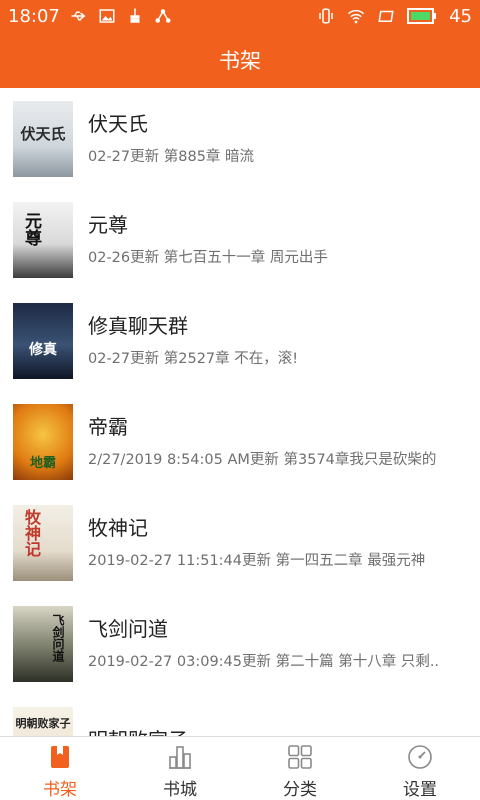  What do you see at coordinates (108, 426) in the screenshot?
I see `book-title: 帝霸` at bounding box center [108, 426].